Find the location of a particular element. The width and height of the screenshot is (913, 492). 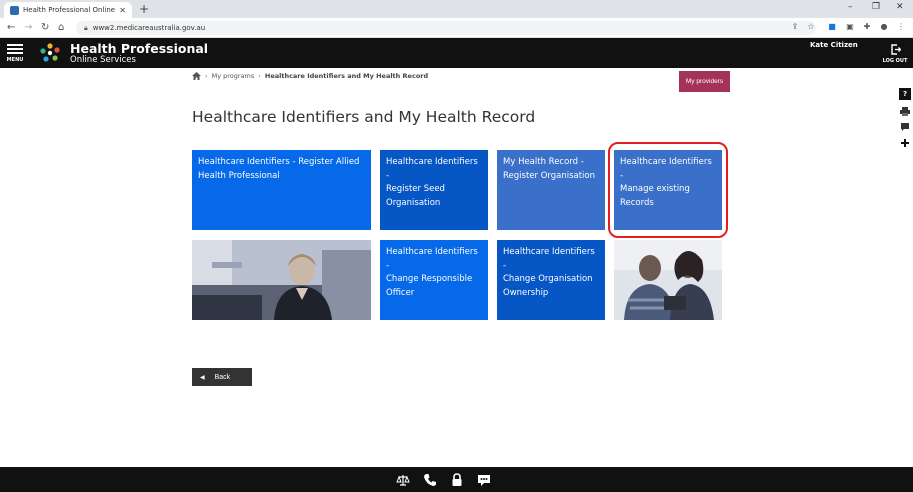

puzzle-icon: ✚ is located at coordinates (867, 27).